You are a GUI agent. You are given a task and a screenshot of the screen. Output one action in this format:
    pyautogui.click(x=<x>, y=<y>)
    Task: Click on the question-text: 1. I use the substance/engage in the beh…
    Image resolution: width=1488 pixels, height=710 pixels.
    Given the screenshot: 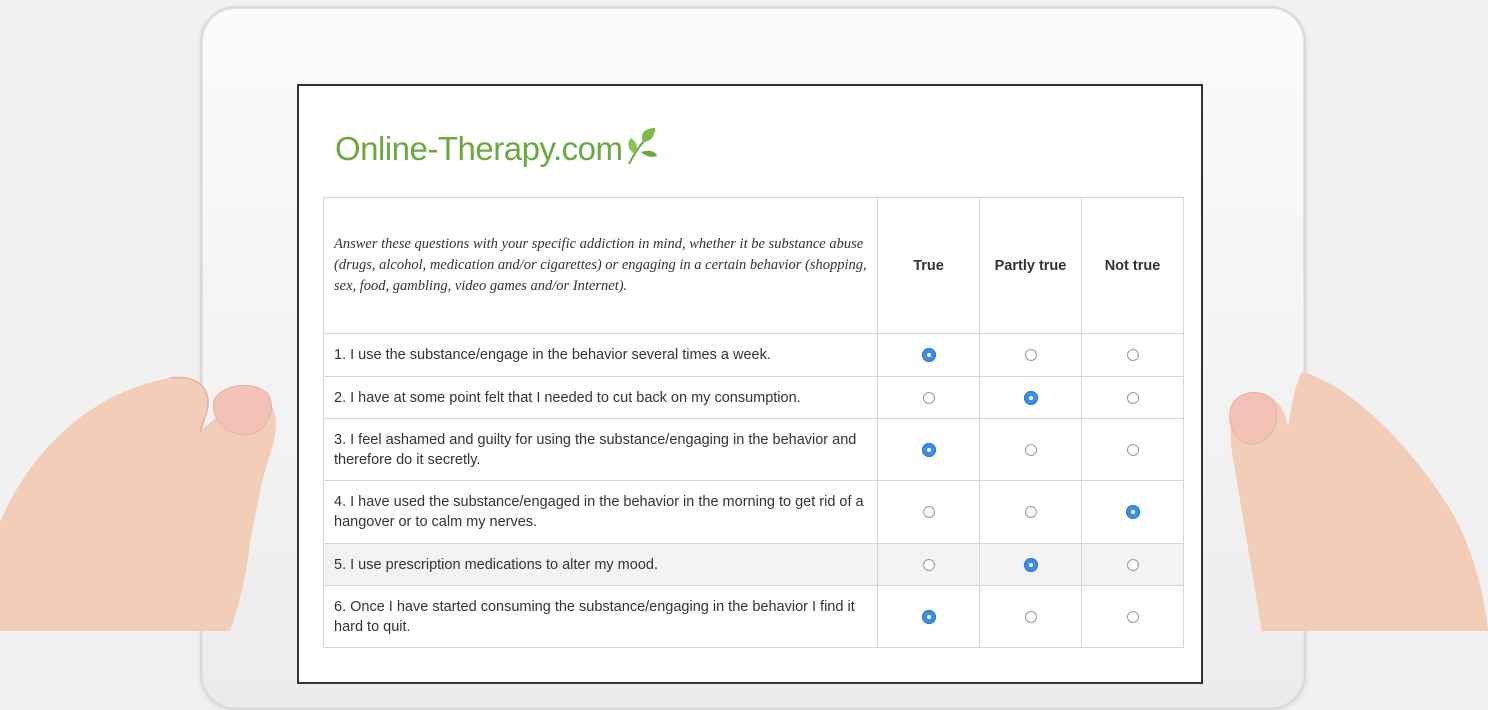 What is the action you would take?
    pyautogui.click(x=600, y=355)
    